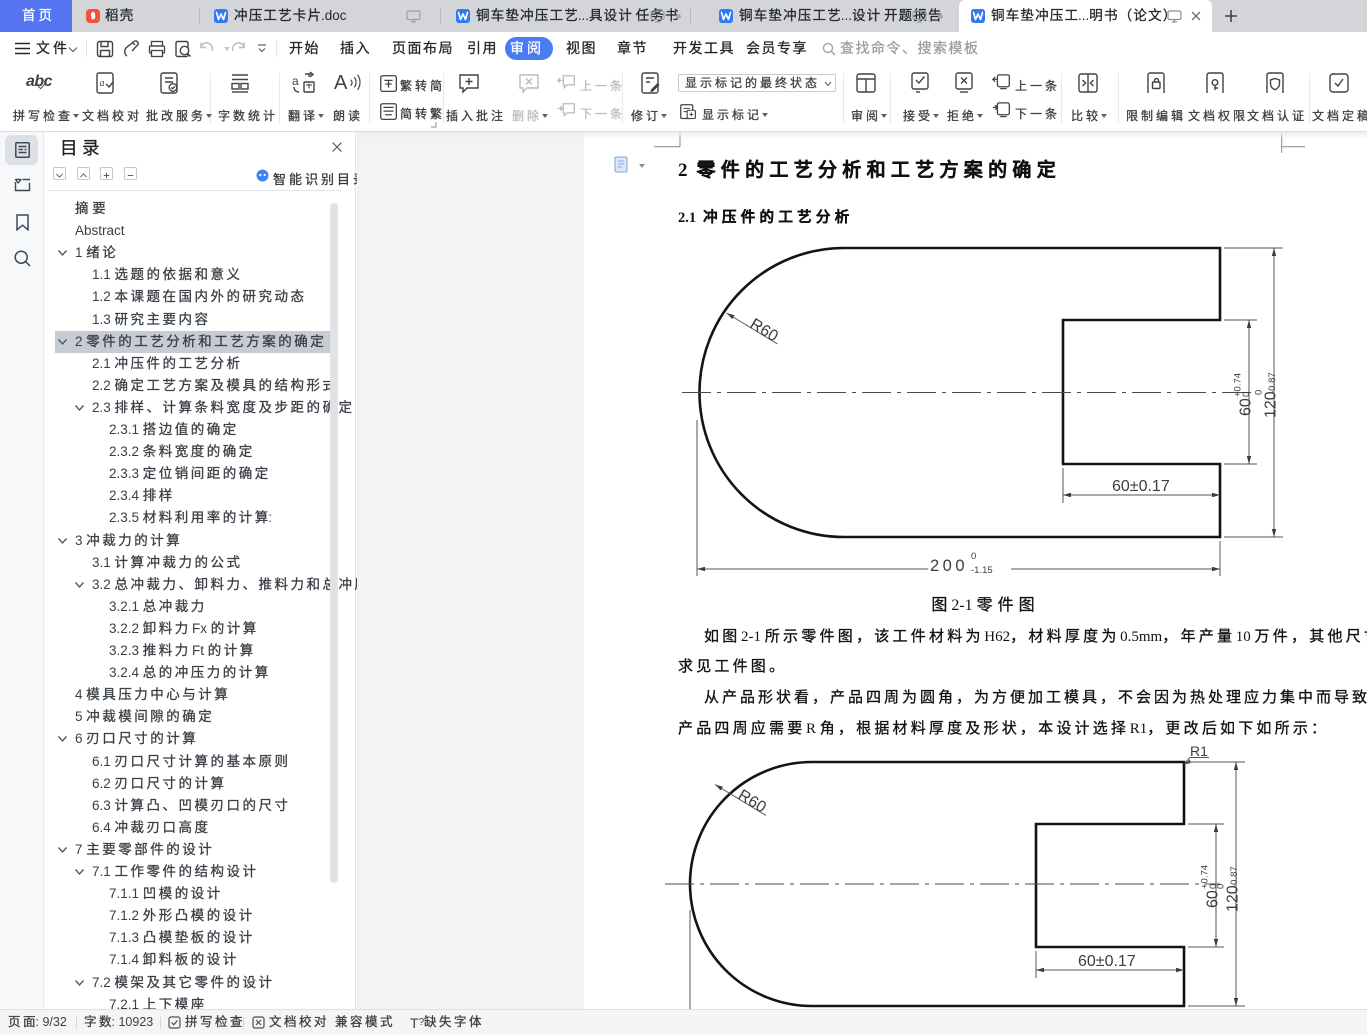 The width and height of the screenshot is (1367, 1036). I want to click on svg-text: -1.15, so click(982, 570).